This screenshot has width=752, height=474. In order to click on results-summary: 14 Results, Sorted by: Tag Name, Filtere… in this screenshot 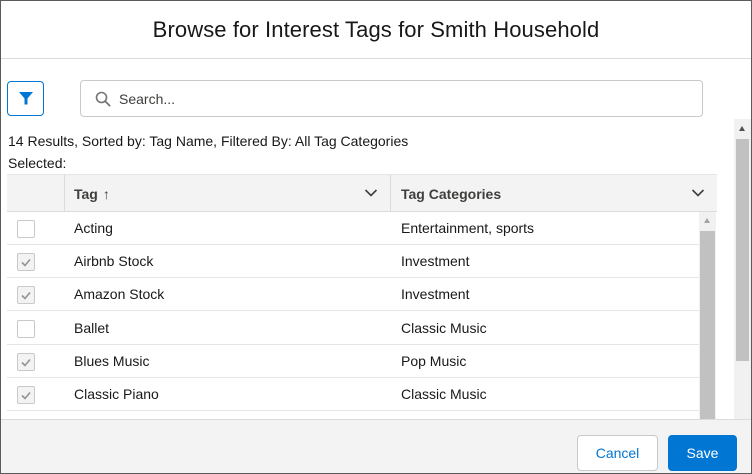, I will do `click(208, 141)`.